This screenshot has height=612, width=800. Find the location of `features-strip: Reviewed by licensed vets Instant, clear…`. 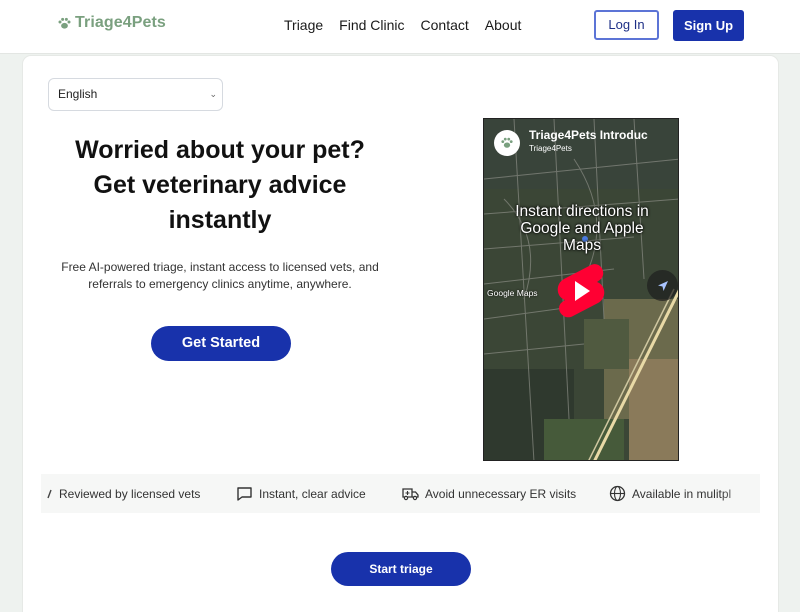

features-strip: Reviewed by licensed vets Instant, clear… is located at coordinates (400, 493).